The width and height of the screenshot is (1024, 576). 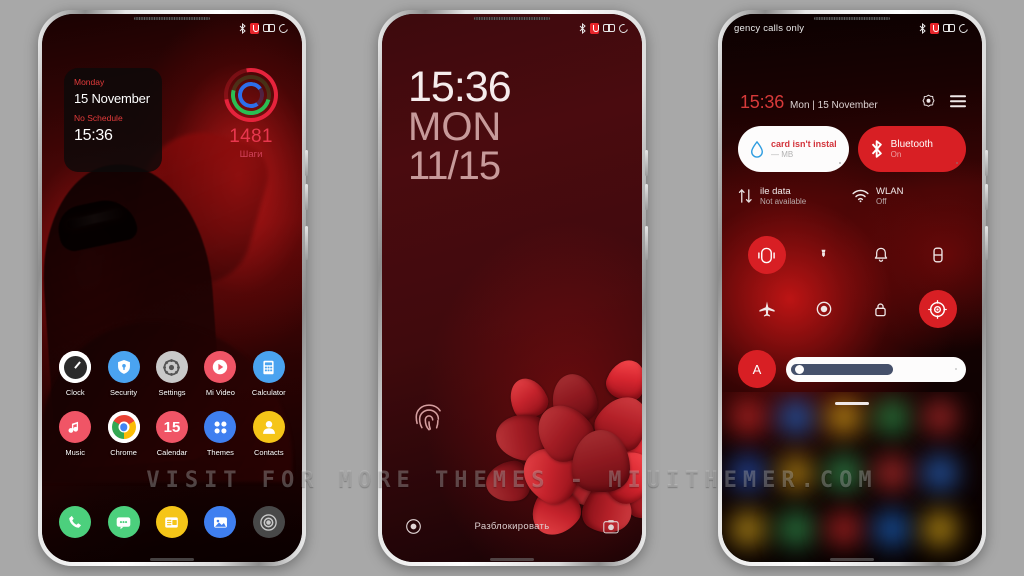 I want to click on widget-time: 15:36, so click(x=93, y=135).